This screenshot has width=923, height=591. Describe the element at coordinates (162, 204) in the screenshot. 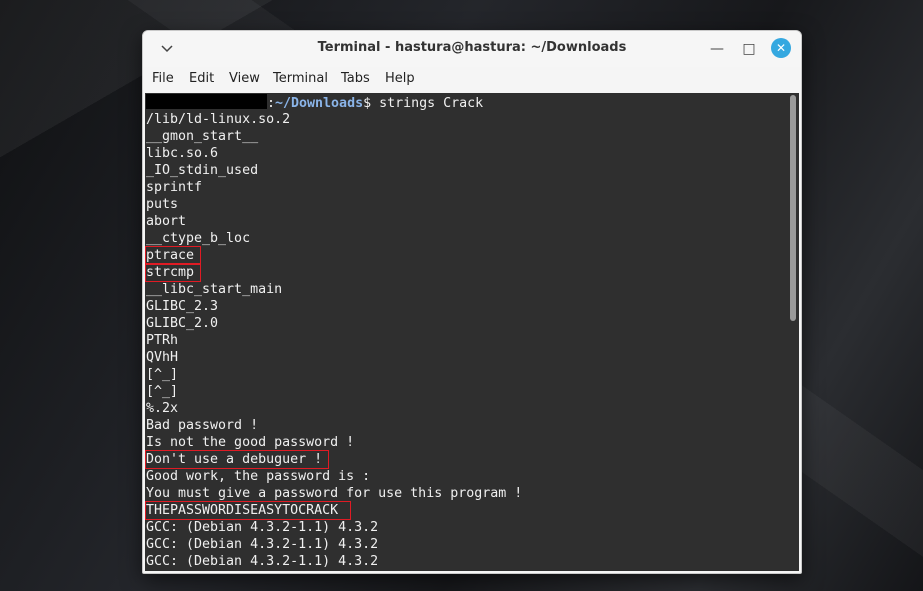

I see `output-line: puts` at that location.